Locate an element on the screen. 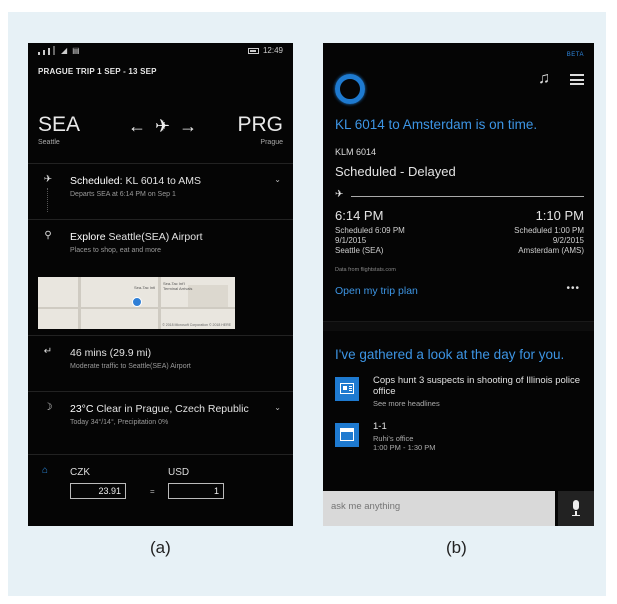  location-dot-icon is located at coordinates (137, 302).